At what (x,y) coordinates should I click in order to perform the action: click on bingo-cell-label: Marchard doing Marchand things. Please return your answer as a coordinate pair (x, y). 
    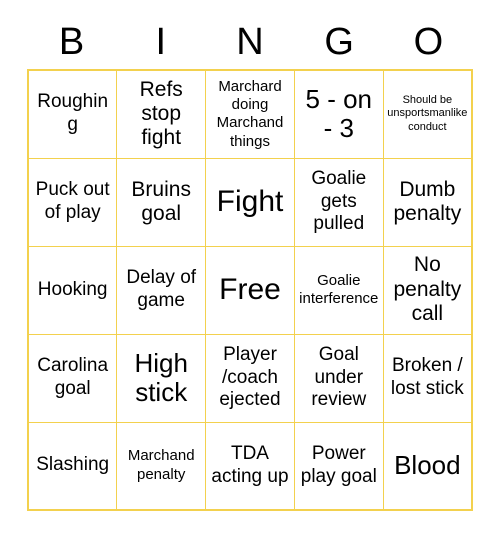
    Looking at the image, I should click on (250, 113).